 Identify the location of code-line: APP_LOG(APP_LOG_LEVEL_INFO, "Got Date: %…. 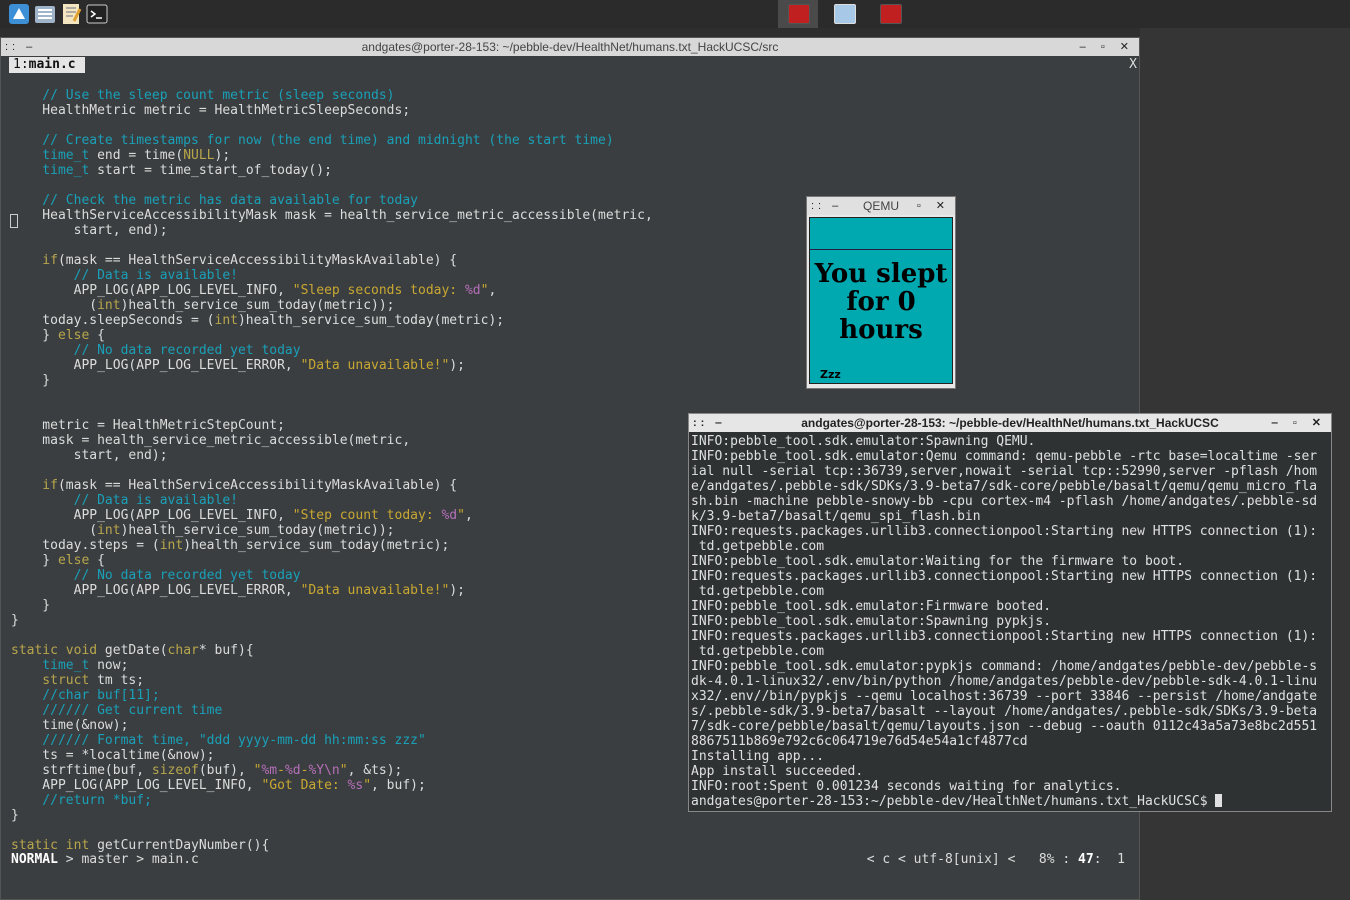
(332, 785).